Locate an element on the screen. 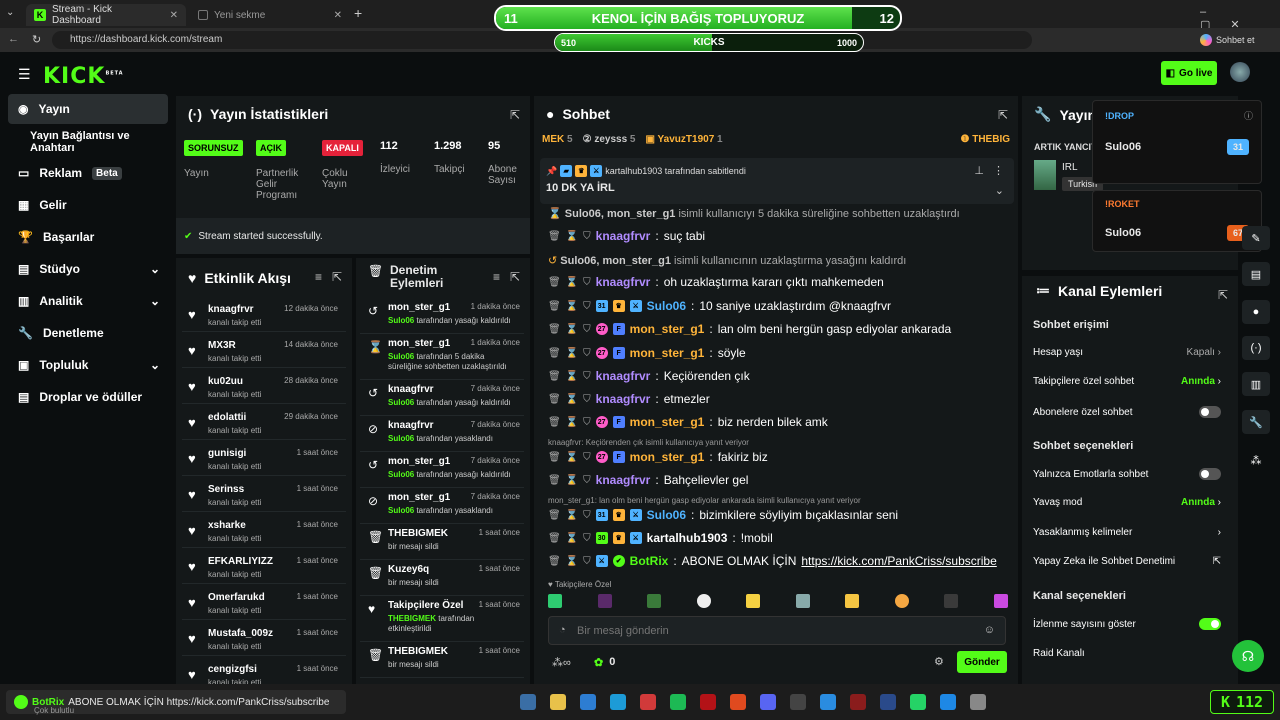 This screenshot has width=1280, height=720. list-item: 🗑 Kuzey6q 1 saat önce bir mesajı sildi is located at coordinates (442, 578).